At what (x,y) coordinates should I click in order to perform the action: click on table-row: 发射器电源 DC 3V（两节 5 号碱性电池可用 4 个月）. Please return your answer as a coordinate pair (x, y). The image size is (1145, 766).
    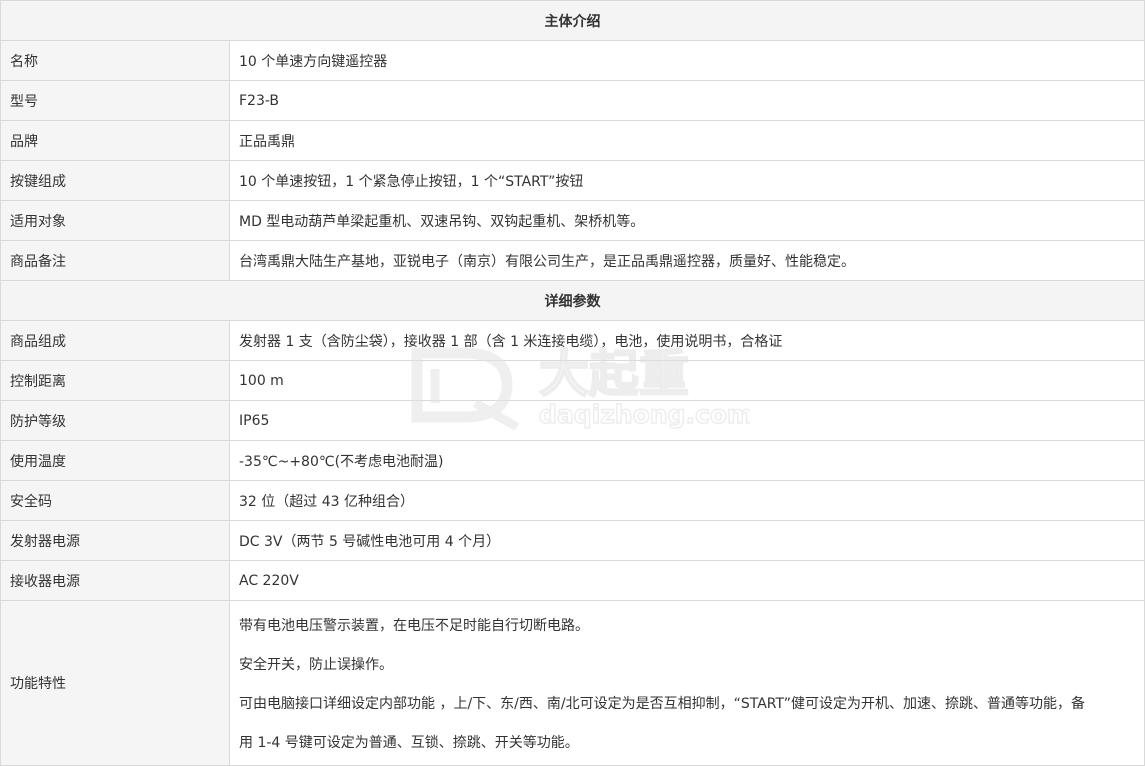
    Looking at the image, I should click on (572, 540).